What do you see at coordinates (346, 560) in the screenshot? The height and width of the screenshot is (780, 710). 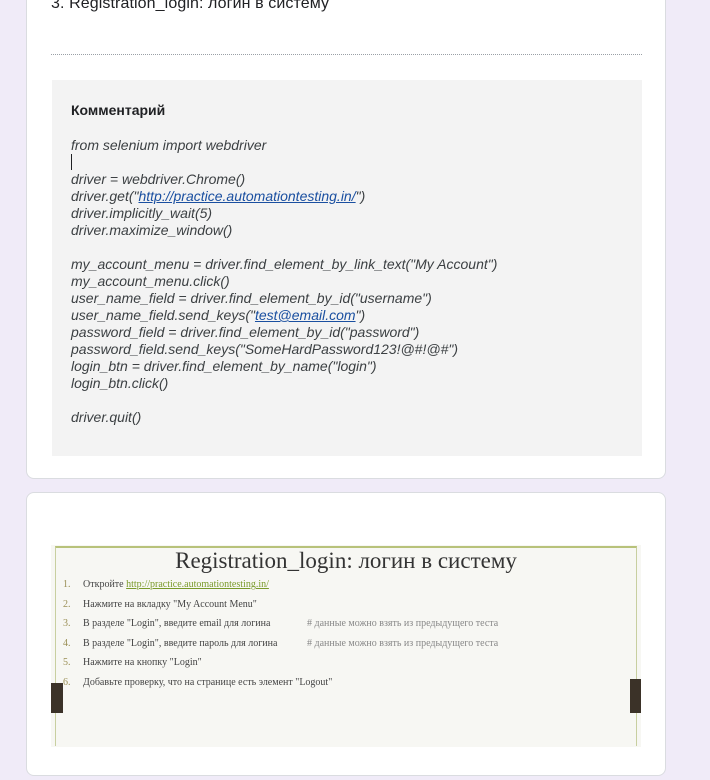 I see `slide-title: Registration_login: логин в систему` at bounding box center [346, 560].